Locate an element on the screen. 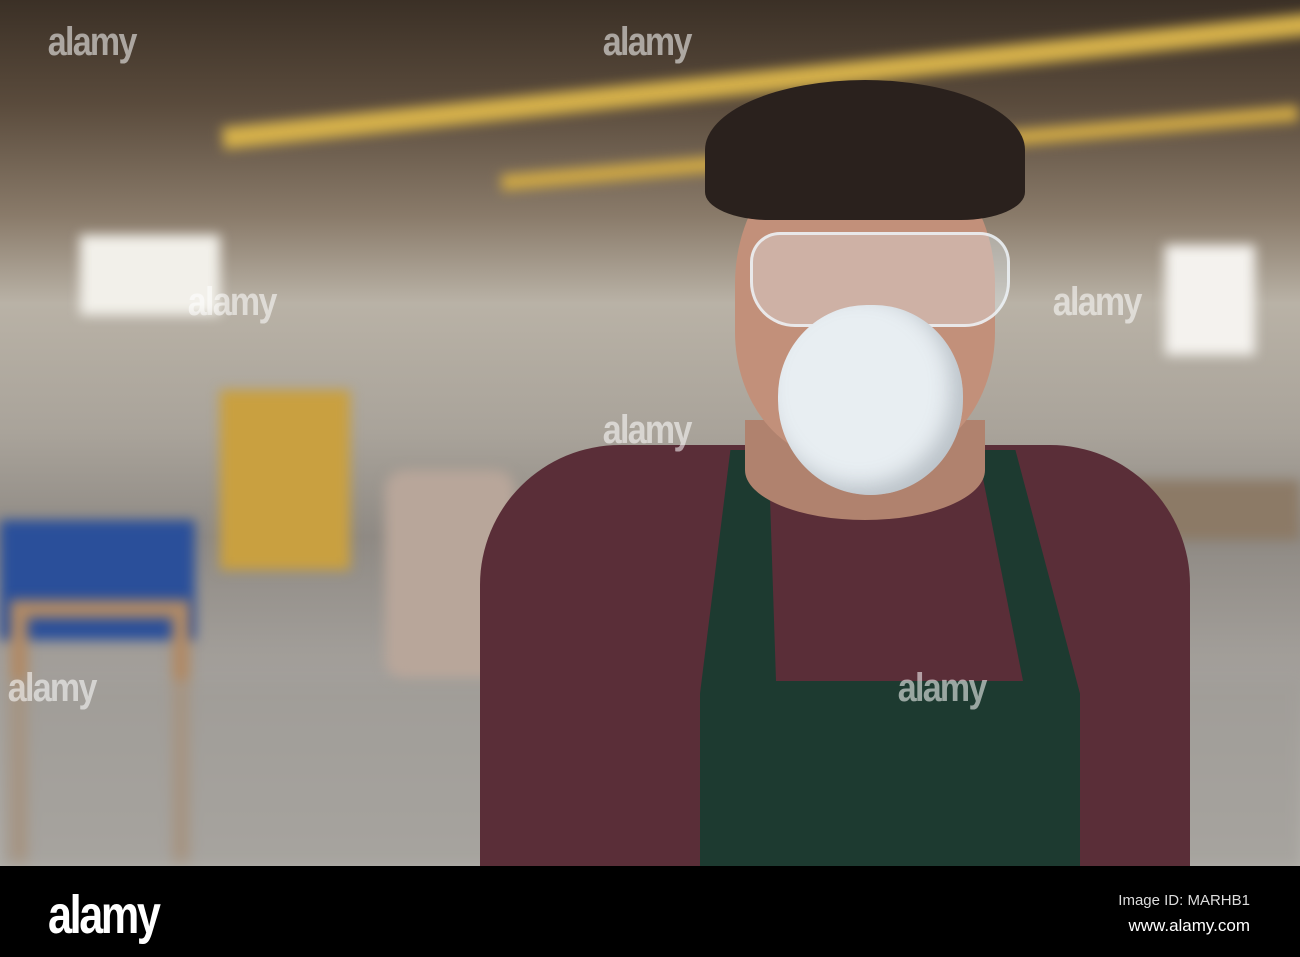 This screenshot has width=1300, height=957. image-id: Image ID: MARHB1 is located at coordinates (1184, 900).